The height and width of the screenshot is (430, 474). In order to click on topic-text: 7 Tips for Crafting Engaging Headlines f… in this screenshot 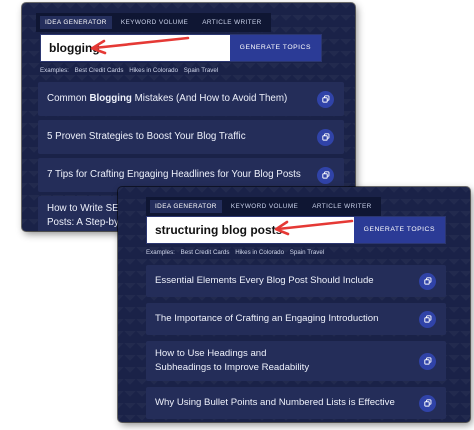, I will do `click(174, 174)`.